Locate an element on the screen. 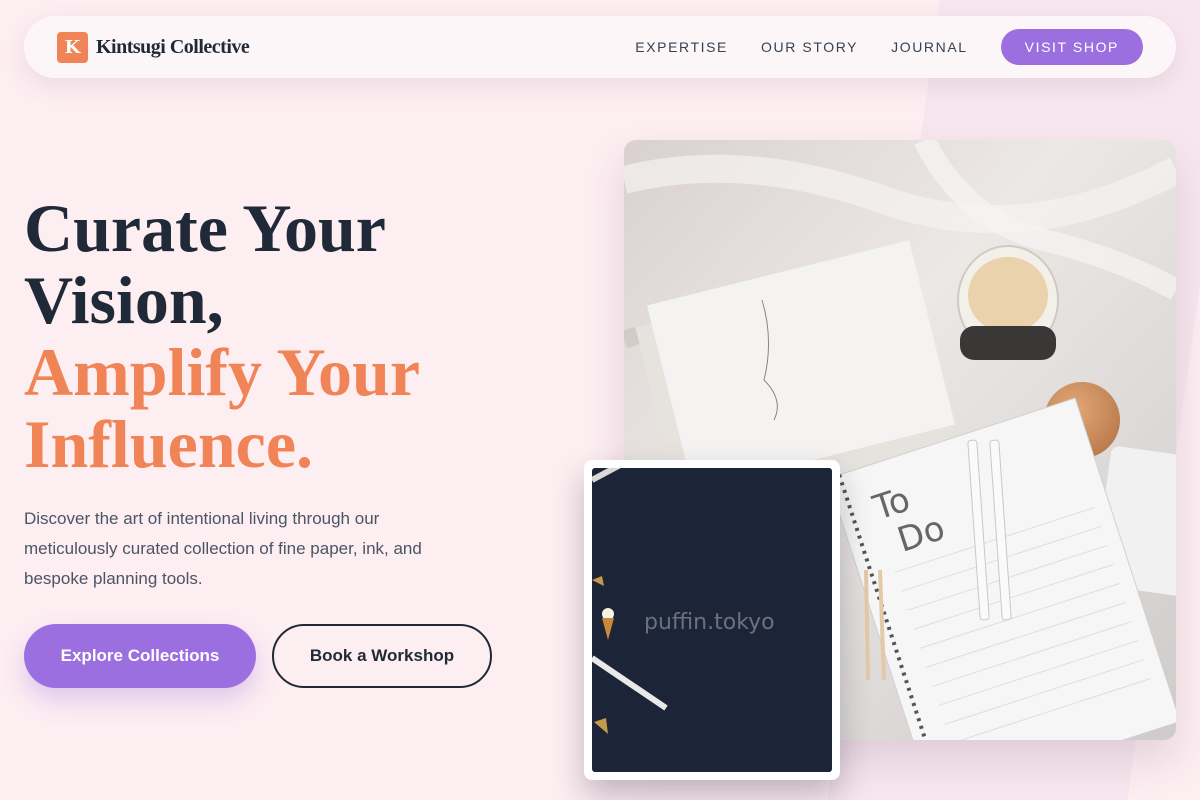 This screenshot has height=800, width=1200. logo: K Kintsugi Collective is located at coordinates (153, 47).